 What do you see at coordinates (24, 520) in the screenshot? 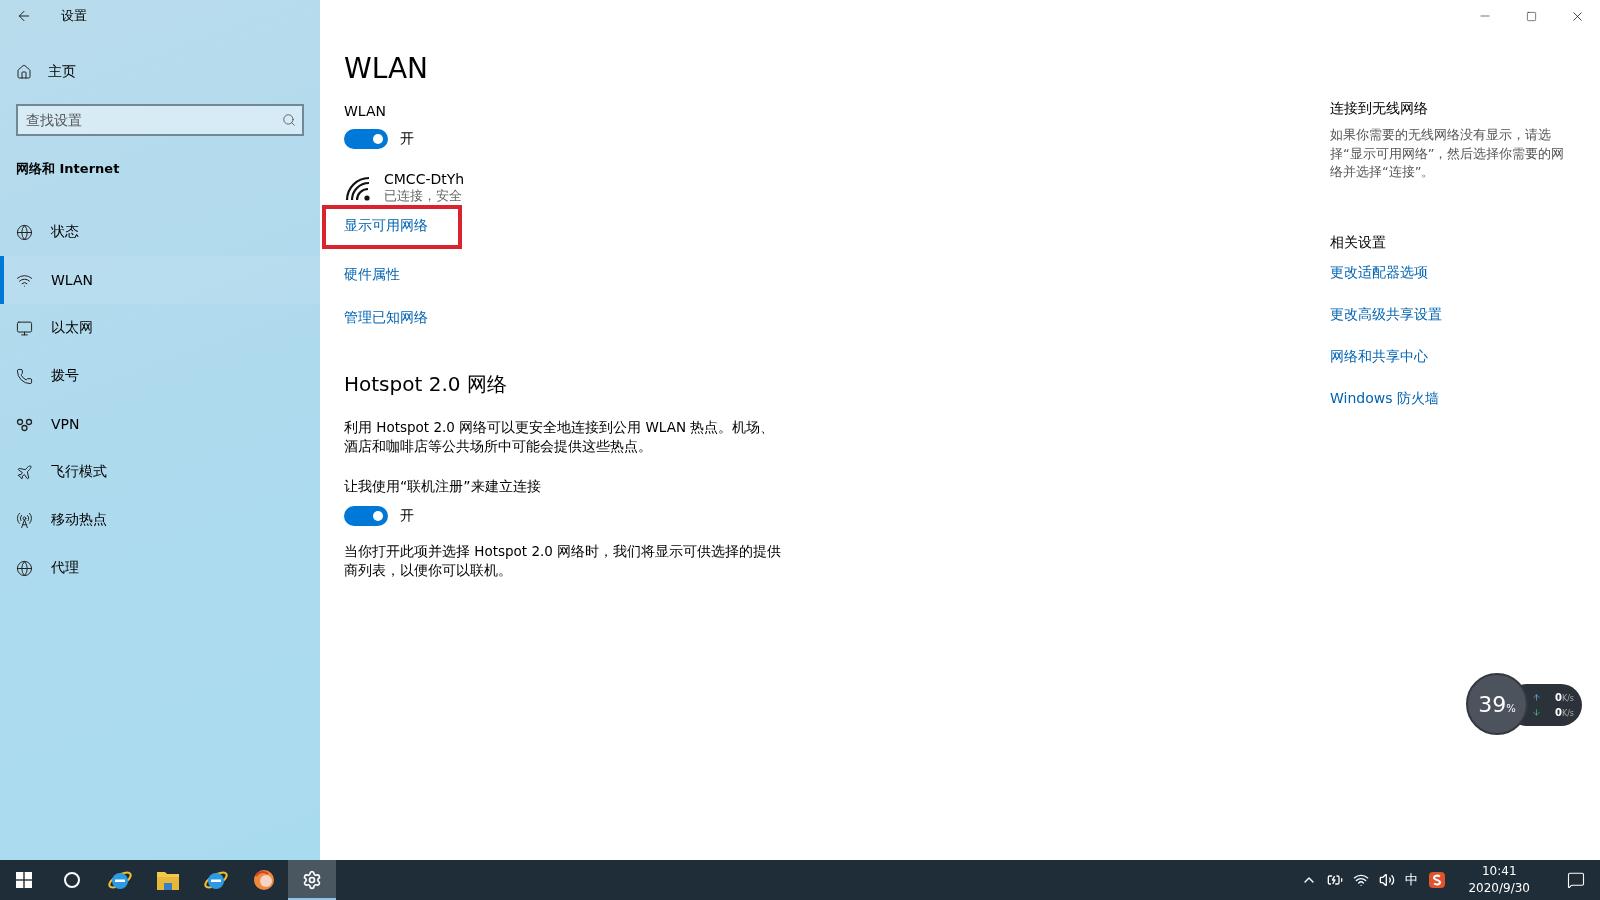
I see `antenna-icon` at bounding box center [24, 520].